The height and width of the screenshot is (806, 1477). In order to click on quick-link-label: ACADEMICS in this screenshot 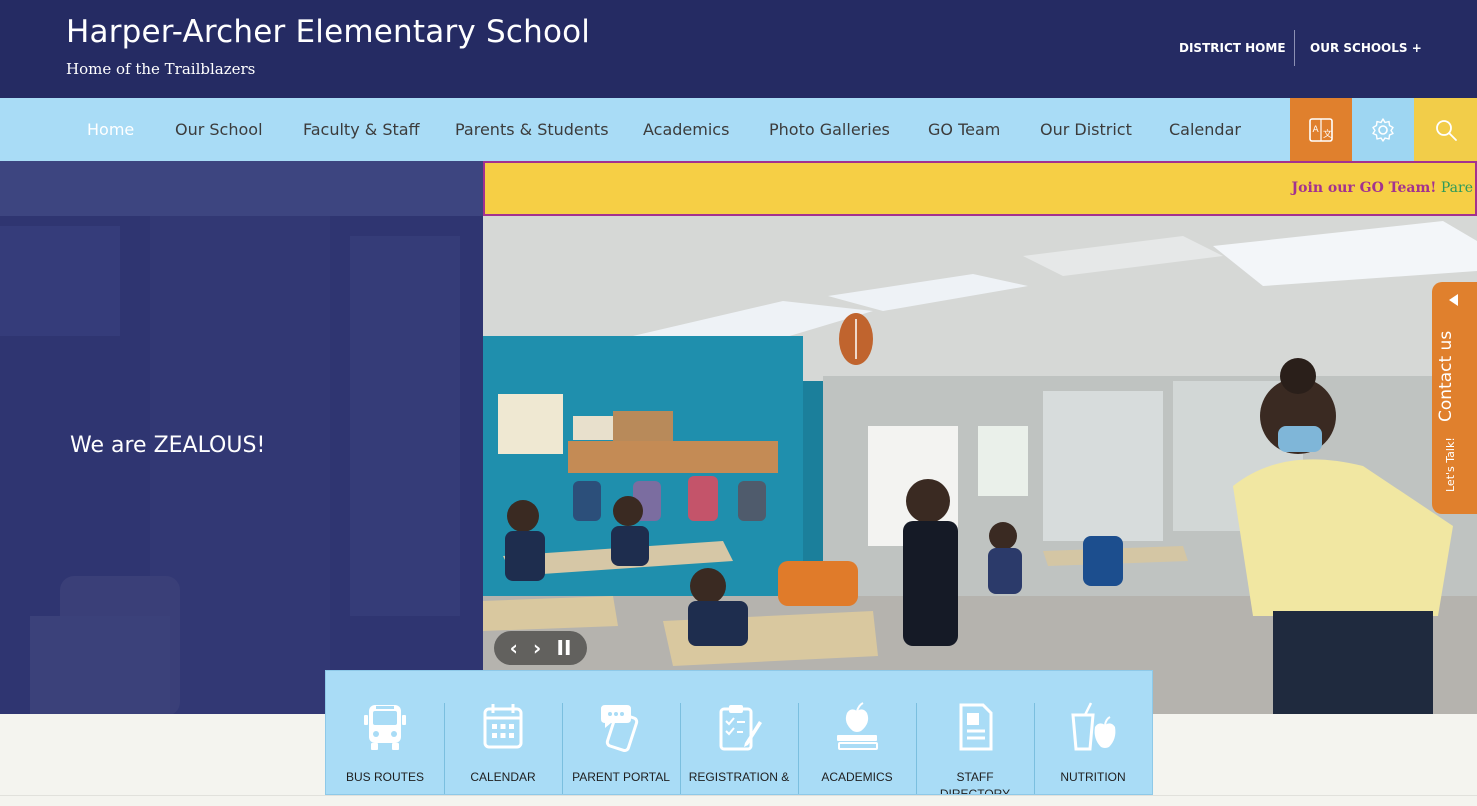, I will do `click(857, 777)`.